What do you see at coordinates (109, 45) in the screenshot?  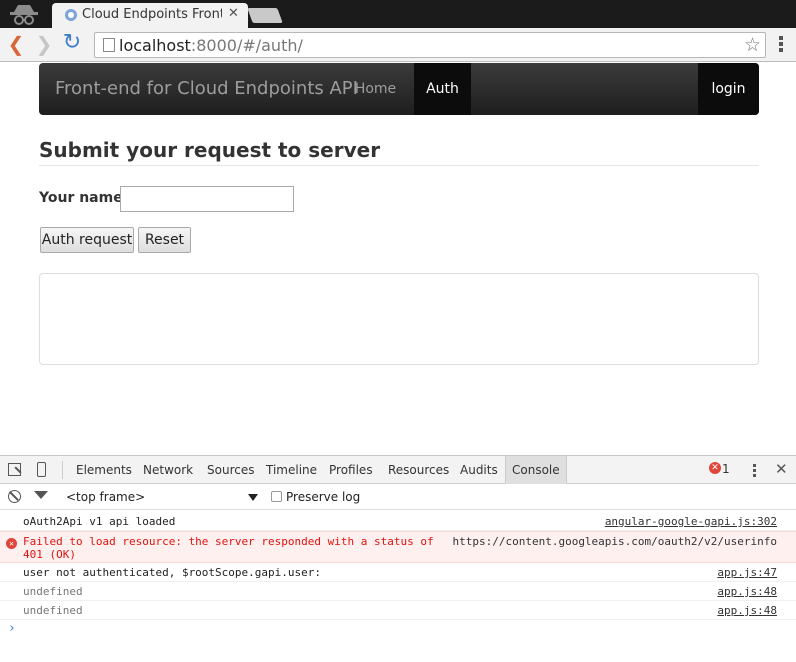 I see `page-icon` at bounding box center [109, 45].